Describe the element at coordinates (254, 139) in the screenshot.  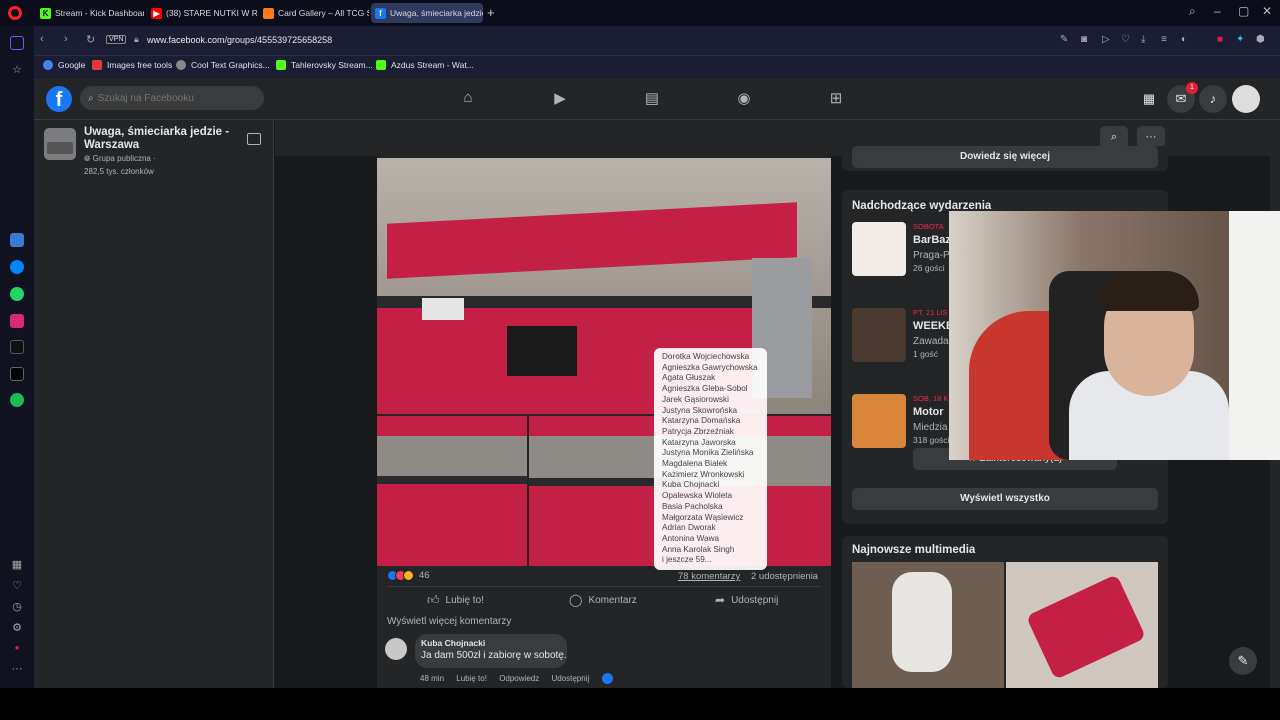
I see `sidebar-toggle-icon` at that location.